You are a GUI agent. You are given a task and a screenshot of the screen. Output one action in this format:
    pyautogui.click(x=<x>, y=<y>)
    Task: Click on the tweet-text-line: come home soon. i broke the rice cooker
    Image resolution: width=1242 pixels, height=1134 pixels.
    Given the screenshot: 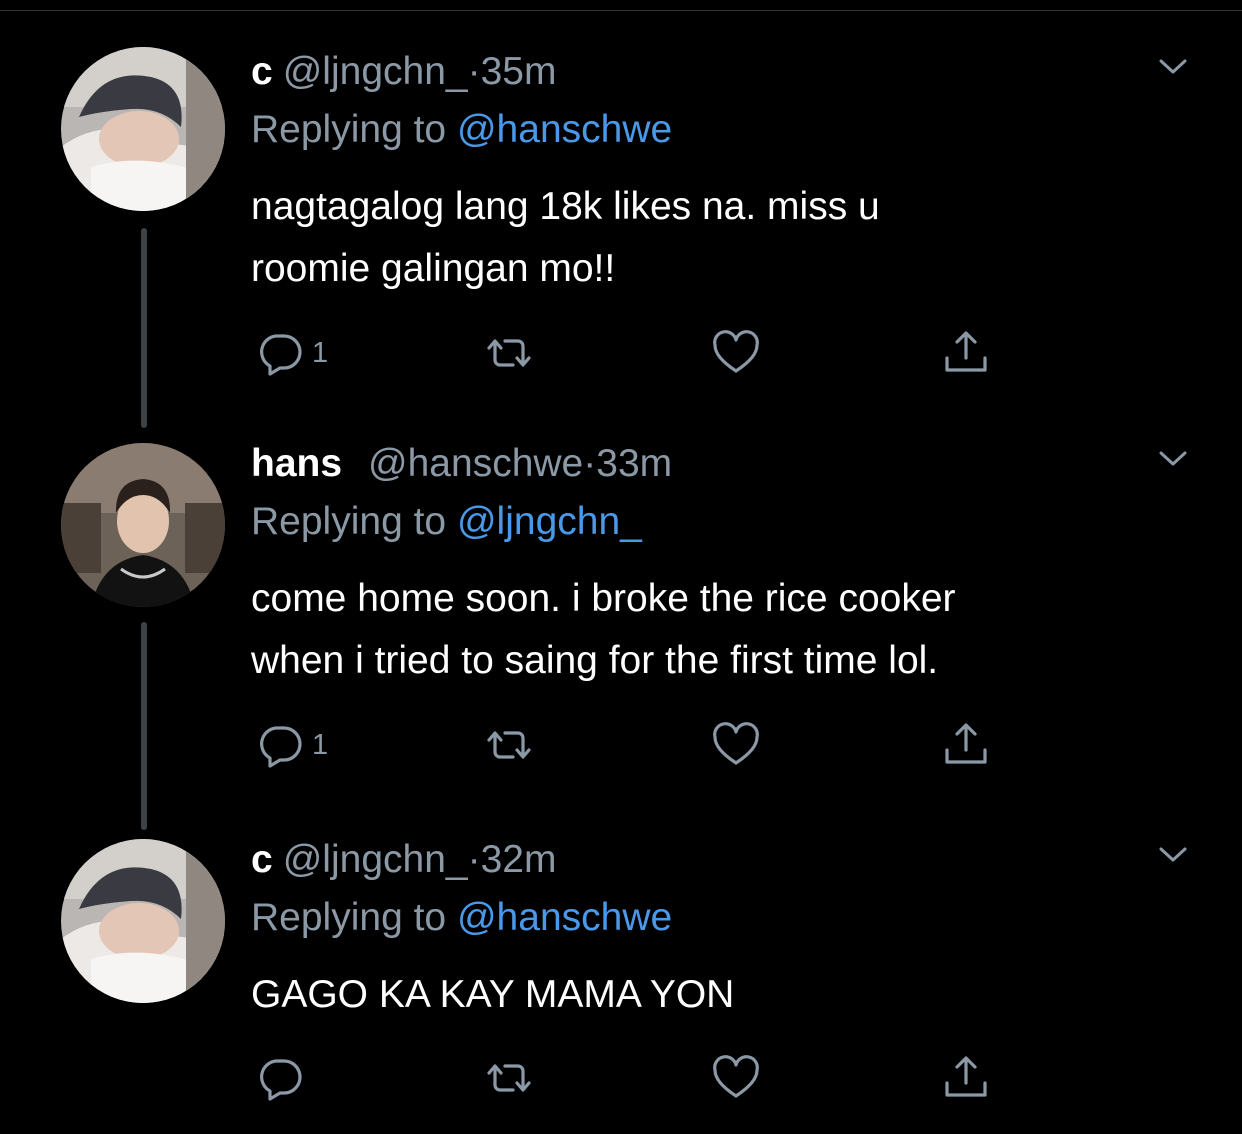 What is the action you would take?
    pyautogui.click(x=603, y=598)
    